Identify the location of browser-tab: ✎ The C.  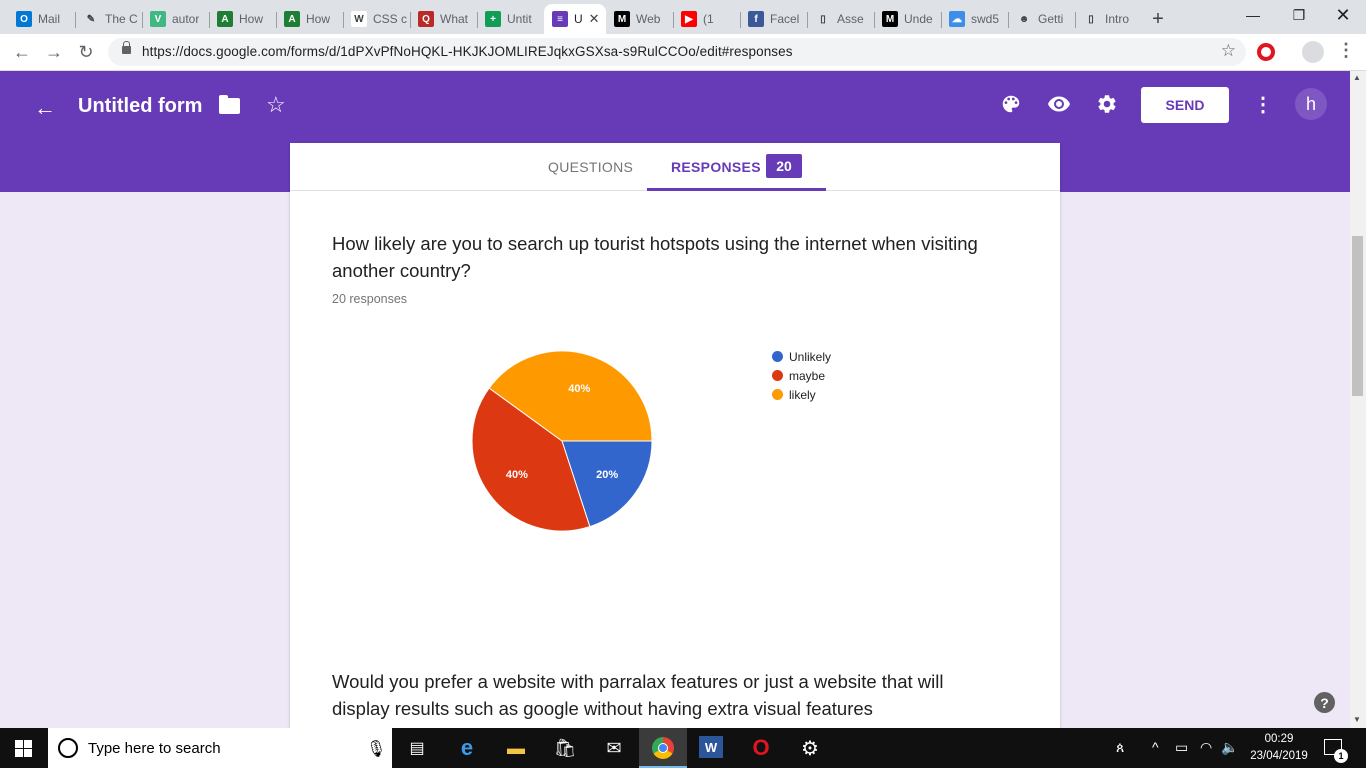
(108, 19).